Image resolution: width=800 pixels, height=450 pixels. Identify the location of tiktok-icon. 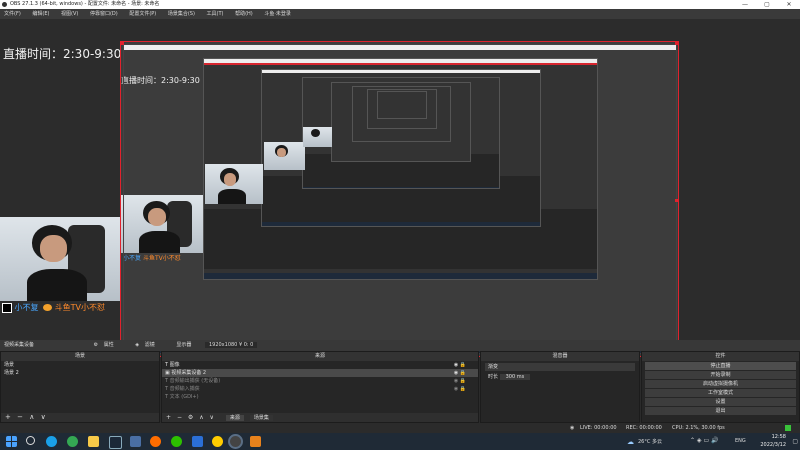
(7, 307).